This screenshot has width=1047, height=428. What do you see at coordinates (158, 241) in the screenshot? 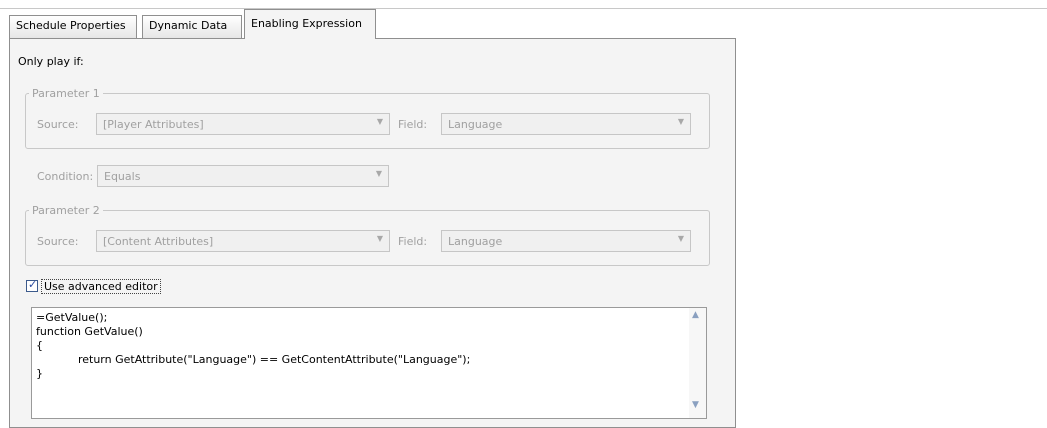
I see `parameter-2-source-value: [Content Attributes]` at bounding box center [158, 241].